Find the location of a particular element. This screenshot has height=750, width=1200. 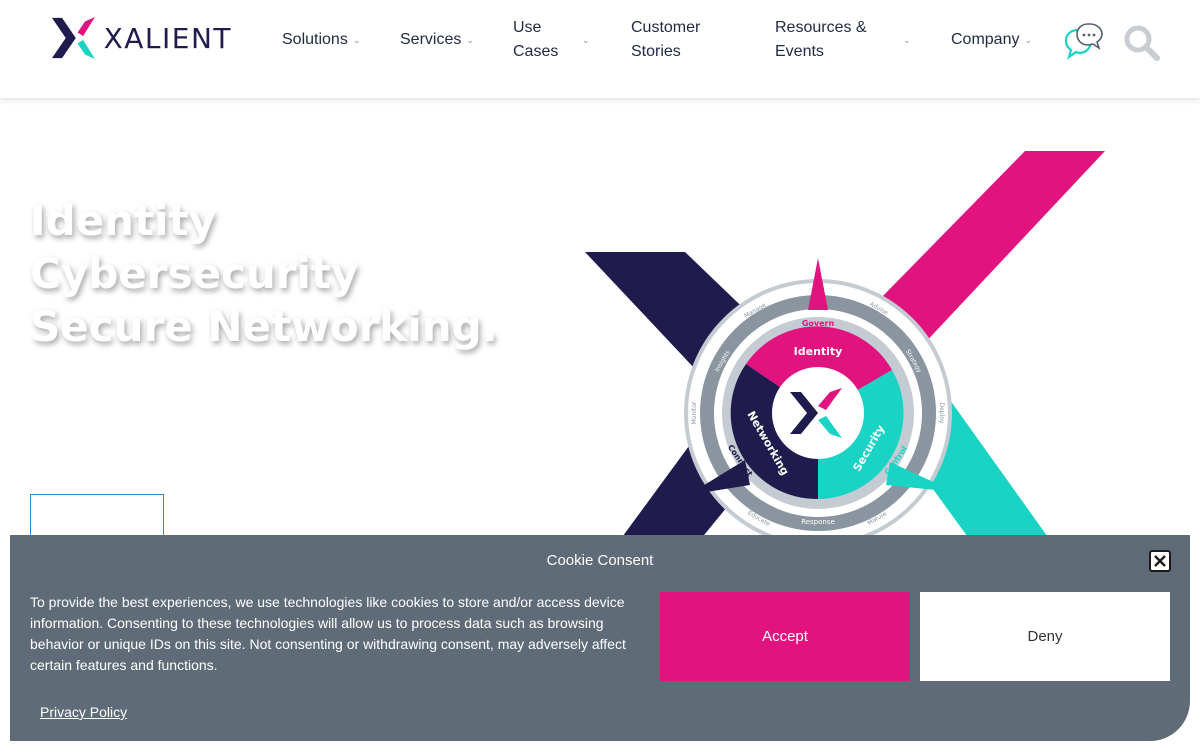

nav-company: Company ⌄ is located at coordinates (991, 40).